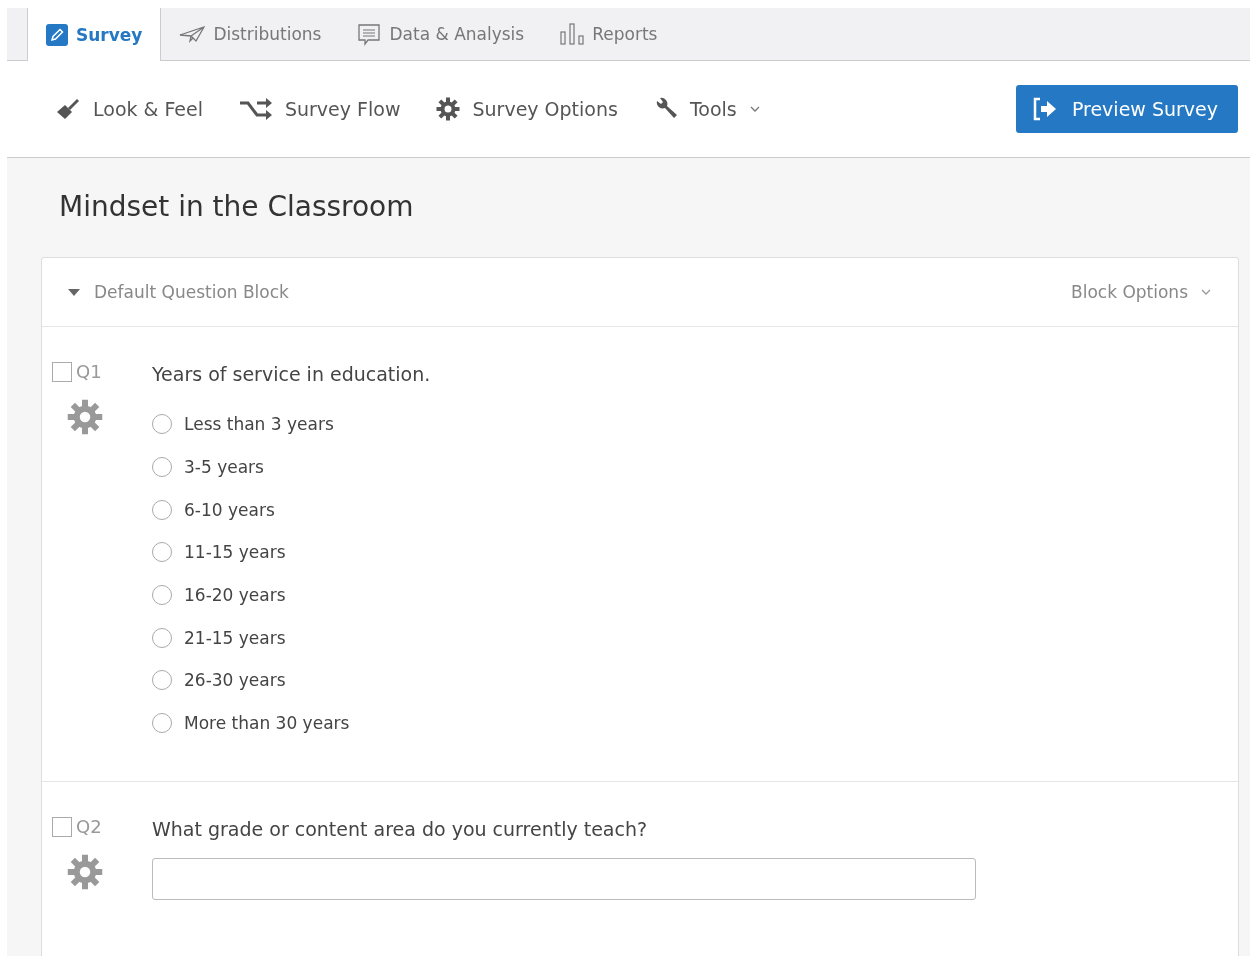 This screenshot has width=1250, height=956. Describe the element at coordinates (94, 34) in the screenshot. I see `tab: Survey` at that location.